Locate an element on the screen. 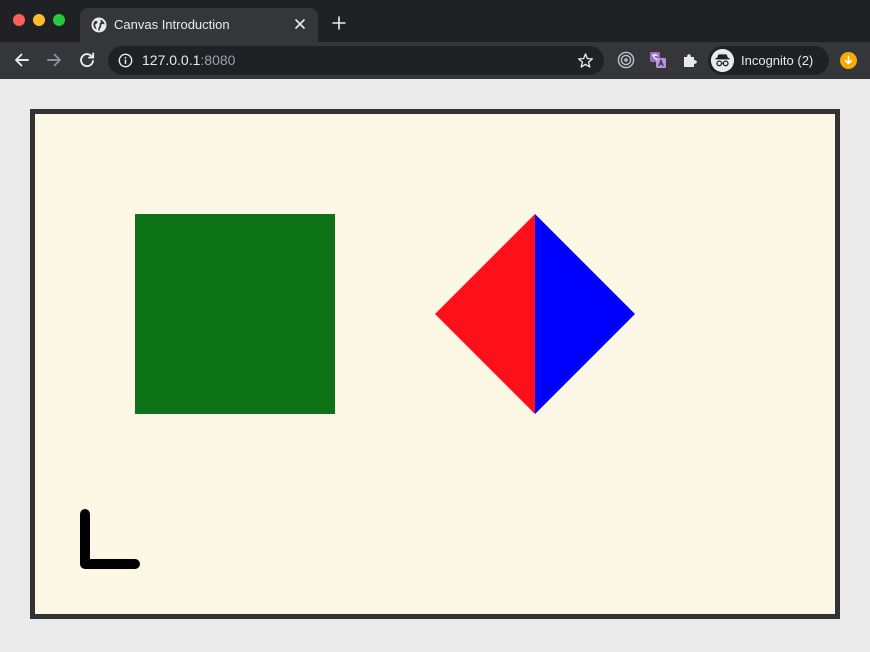 Image resolution: width=870 pixels, height=652 pixels. close-icon is located at coordinates (300, 24).